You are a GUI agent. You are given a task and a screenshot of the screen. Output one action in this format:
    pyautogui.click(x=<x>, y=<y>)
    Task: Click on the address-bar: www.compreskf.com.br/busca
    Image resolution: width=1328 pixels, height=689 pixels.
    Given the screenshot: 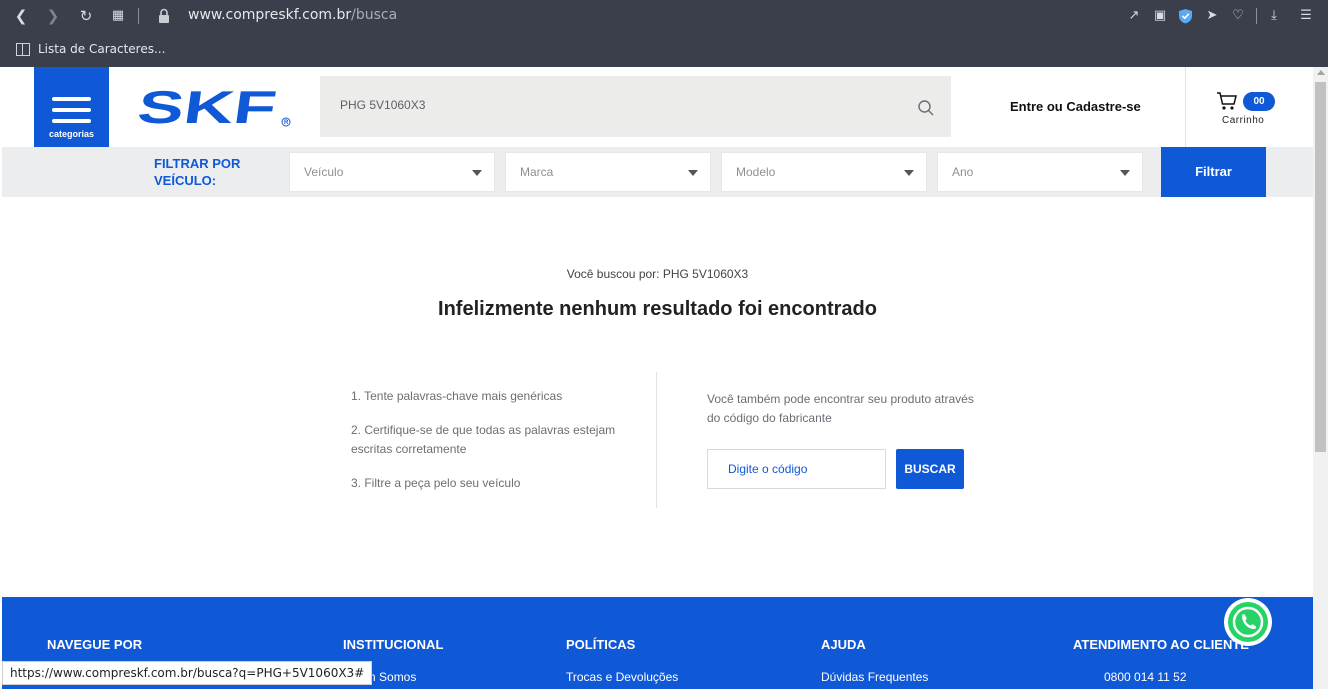 What is the action you would take?
    pyautogui.click(x=292, y=15)
    